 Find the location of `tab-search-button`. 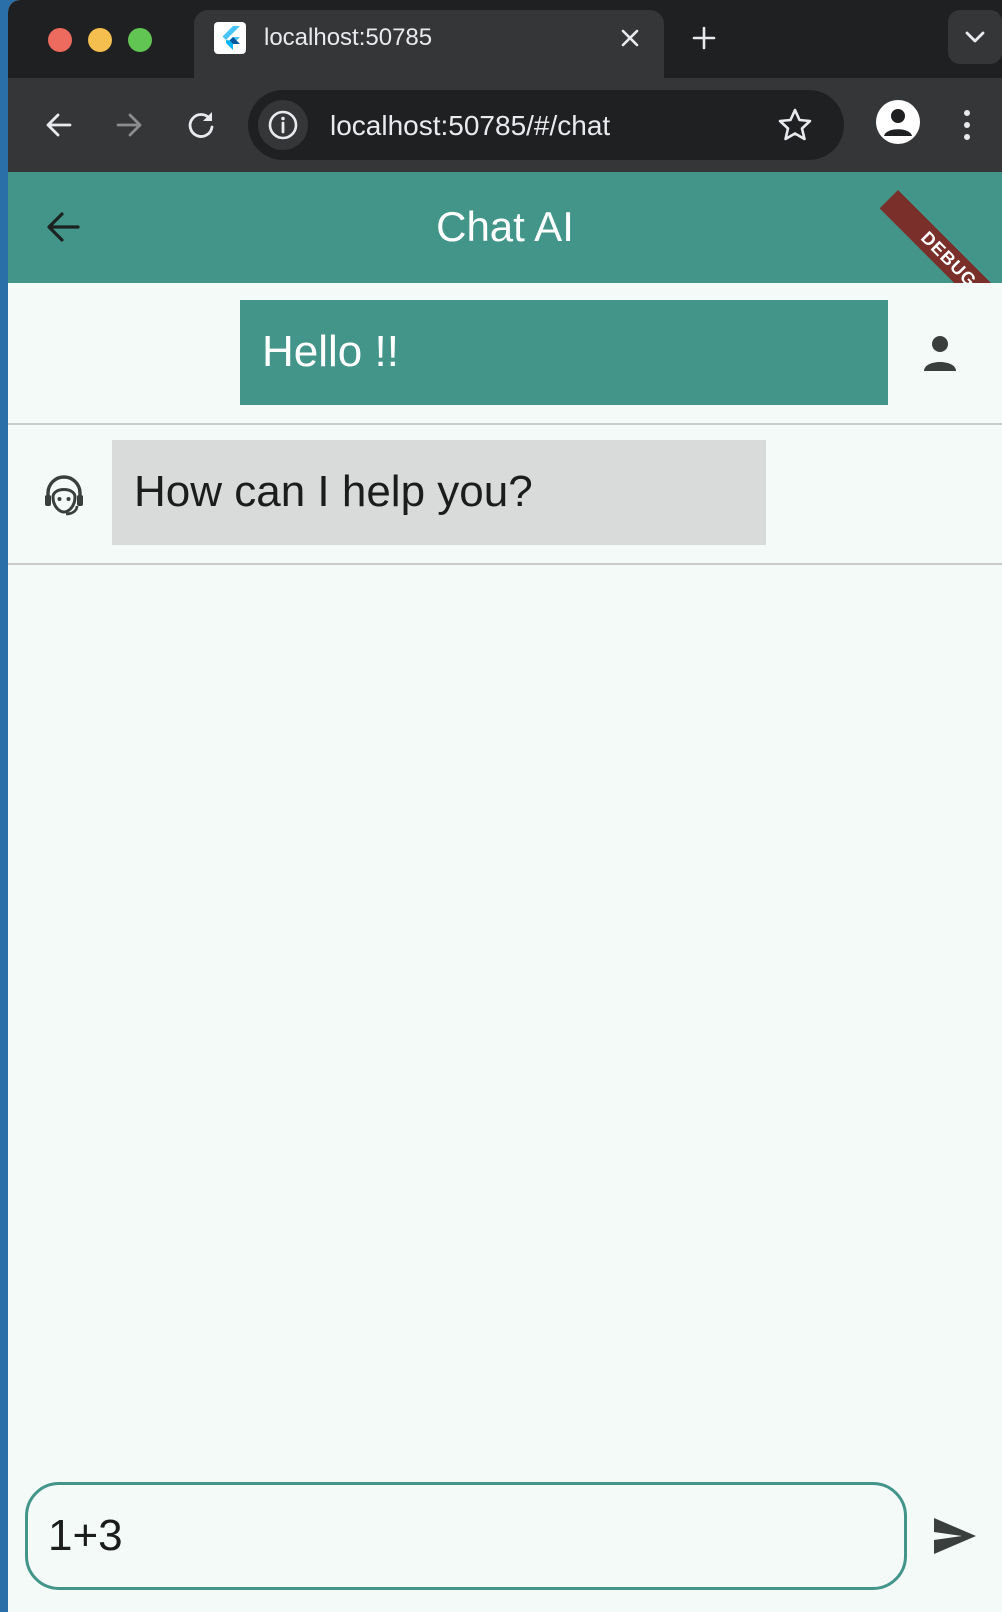

tab-search-button is located at coordinates (975, 37).